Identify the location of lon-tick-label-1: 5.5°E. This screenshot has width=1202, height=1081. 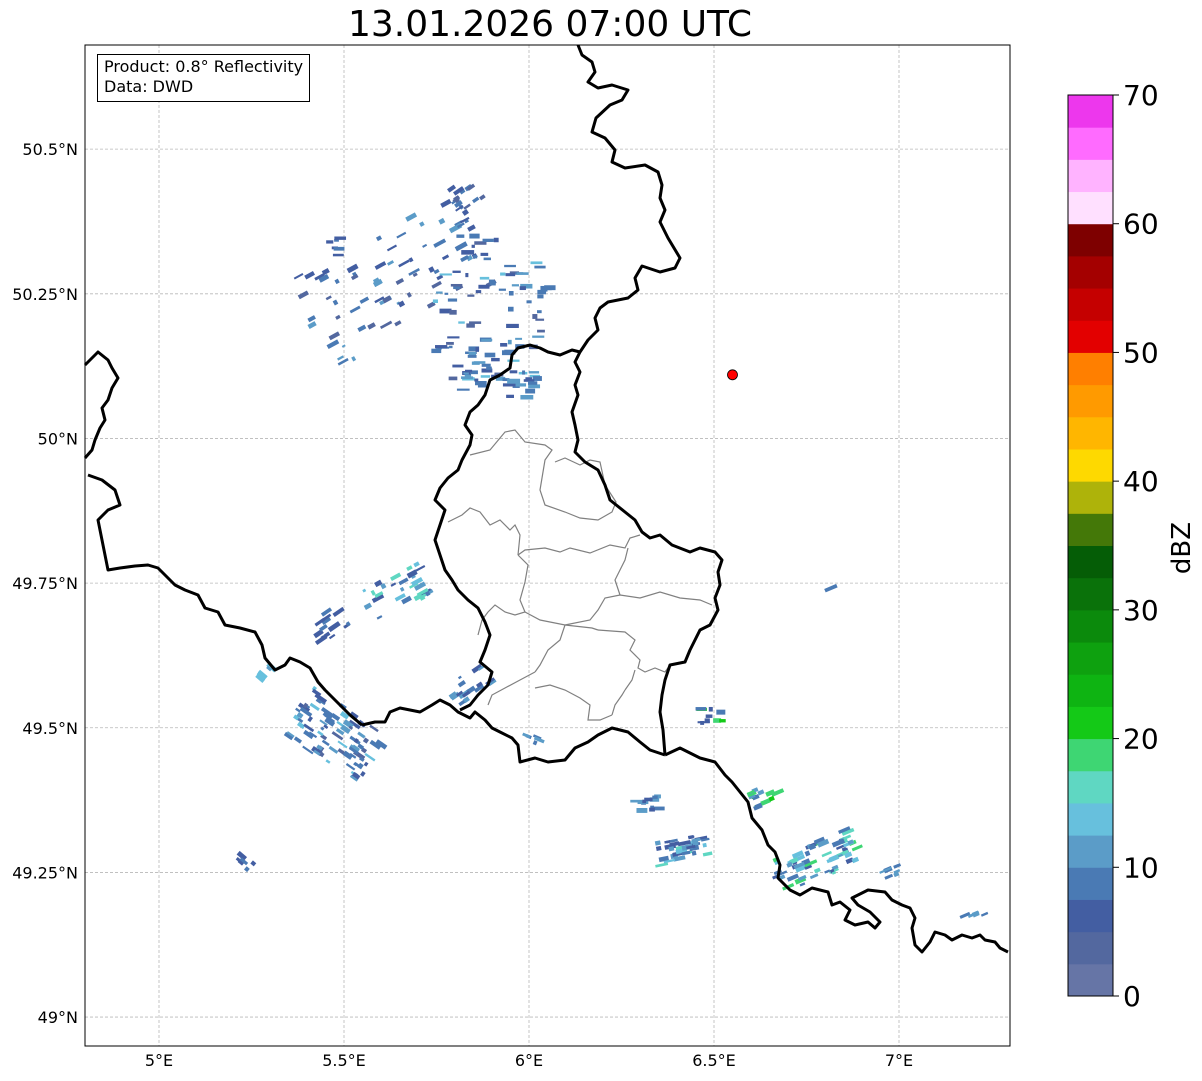
(344, 1060).